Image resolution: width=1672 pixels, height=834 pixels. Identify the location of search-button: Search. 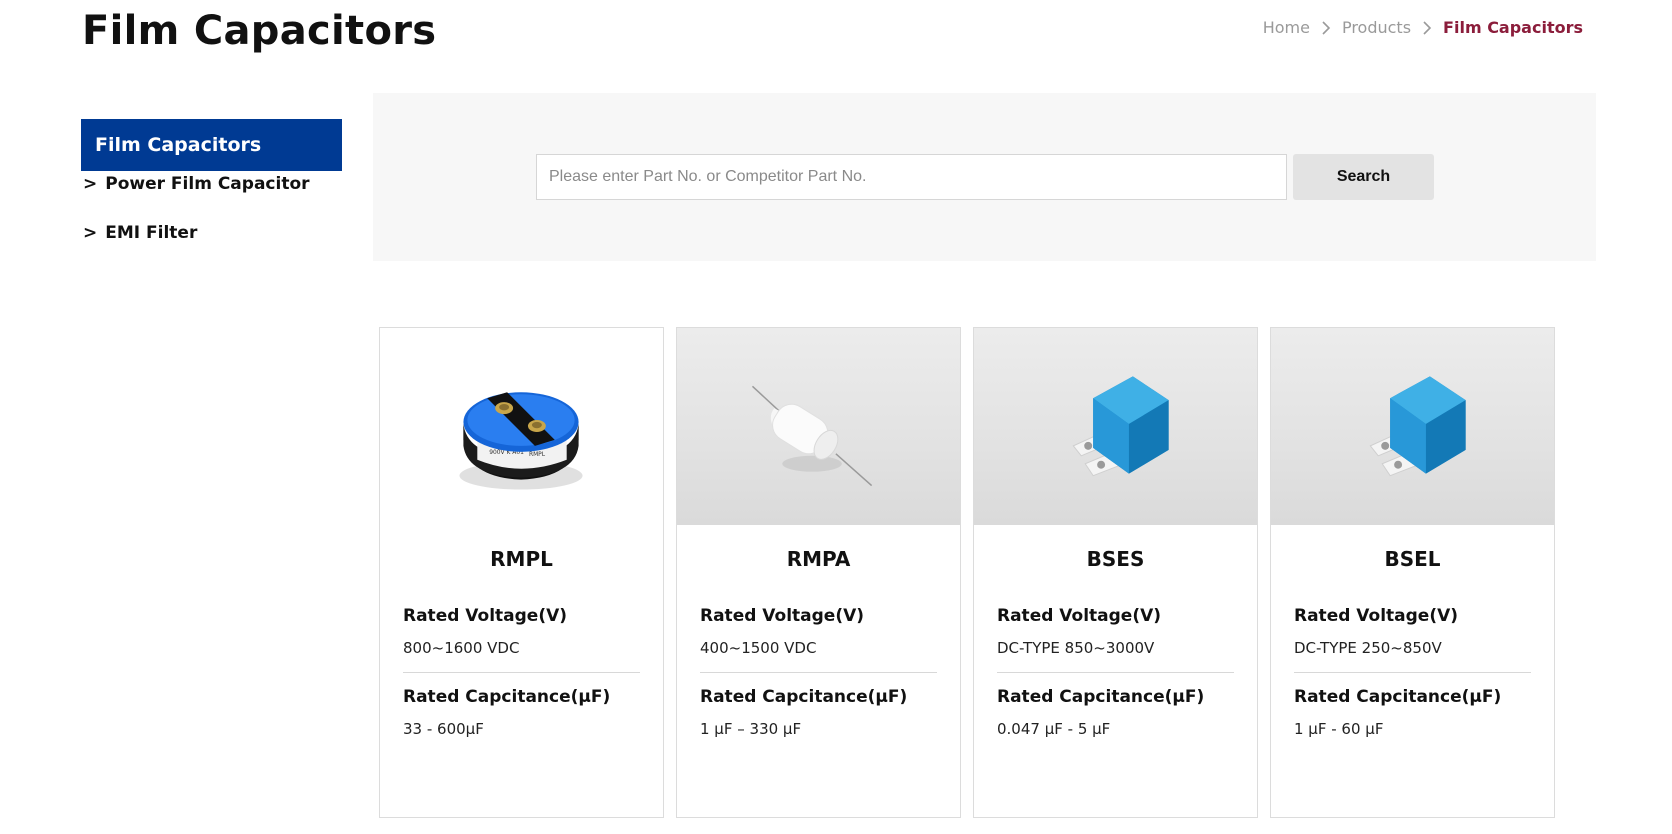
(1363, 177).